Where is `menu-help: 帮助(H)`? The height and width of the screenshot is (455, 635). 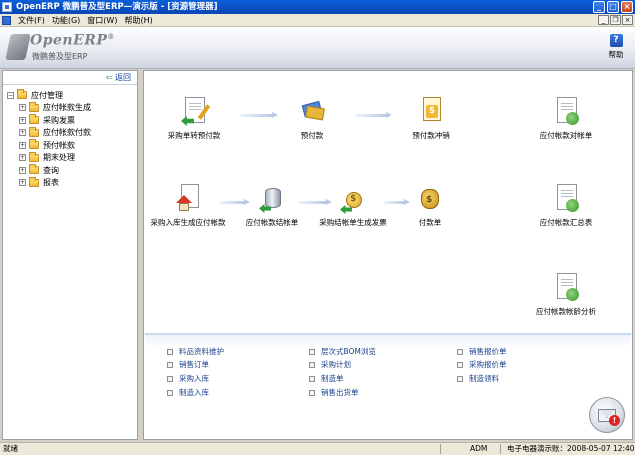
menu-help: 帮助(H) is located at coordinates (138, 20).